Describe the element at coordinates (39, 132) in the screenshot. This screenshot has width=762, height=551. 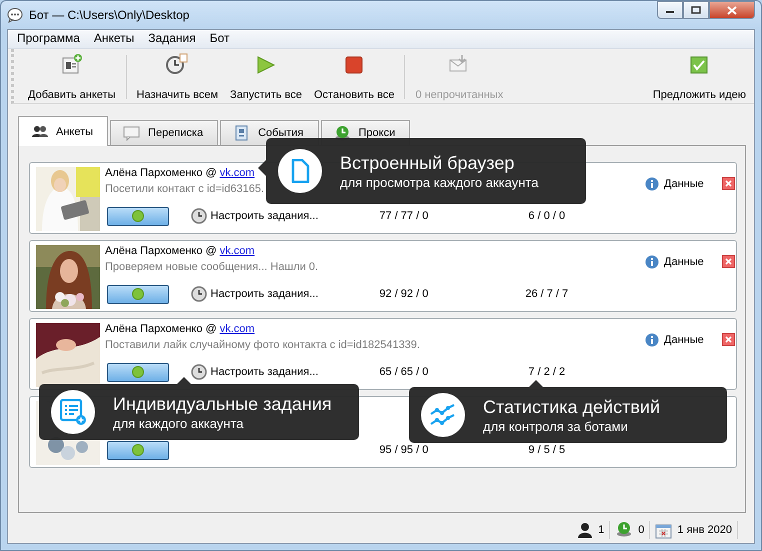
I see `people-icon` at that location.